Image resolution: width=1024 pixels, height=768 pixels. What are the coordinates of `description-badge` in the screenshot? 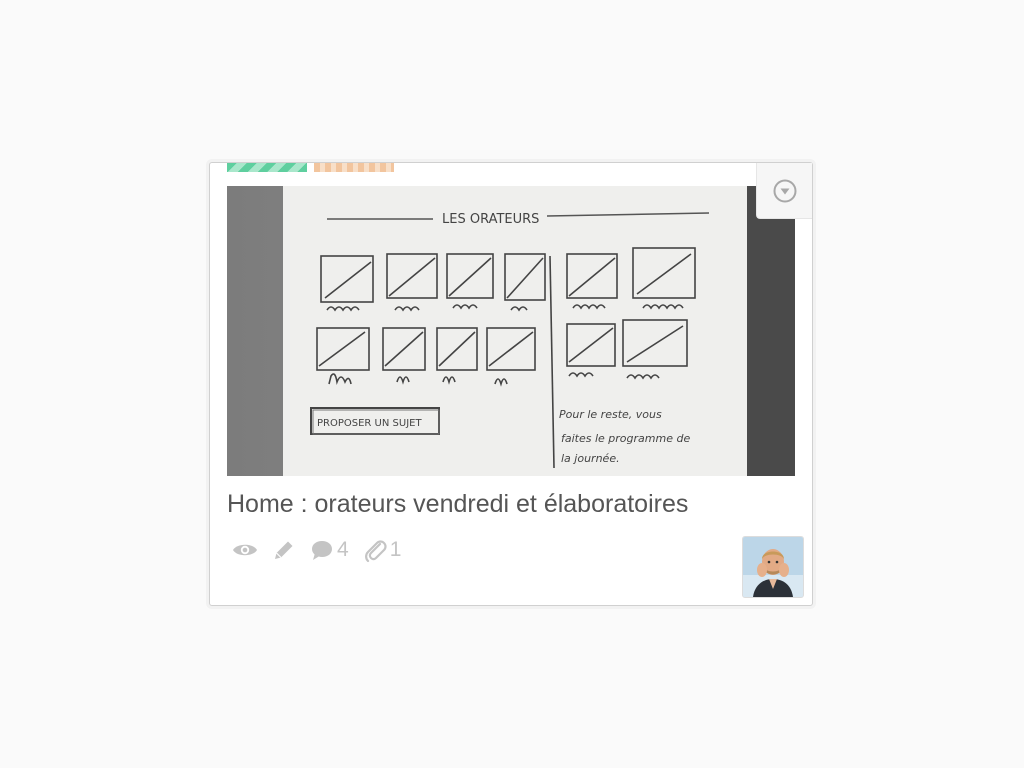 It's located at (284, 550).